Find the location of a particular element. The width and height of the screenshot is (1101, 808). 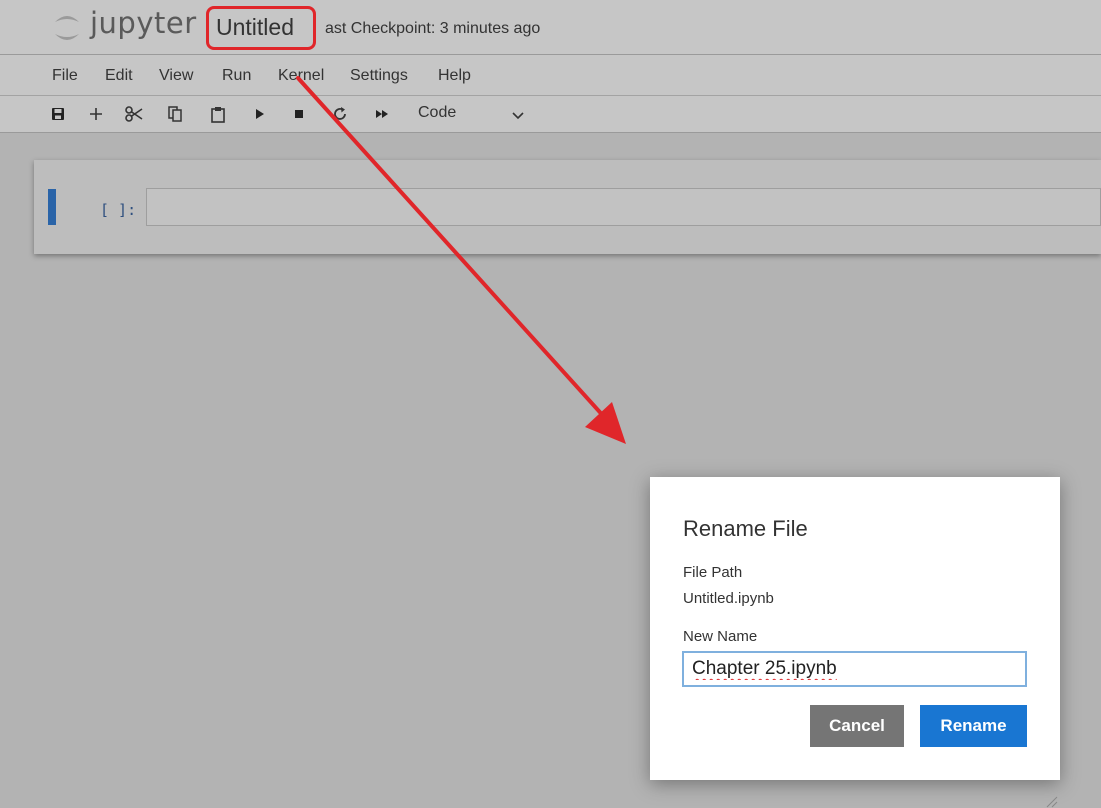

resize-handle-icon is located at coordinates (1051, 801).